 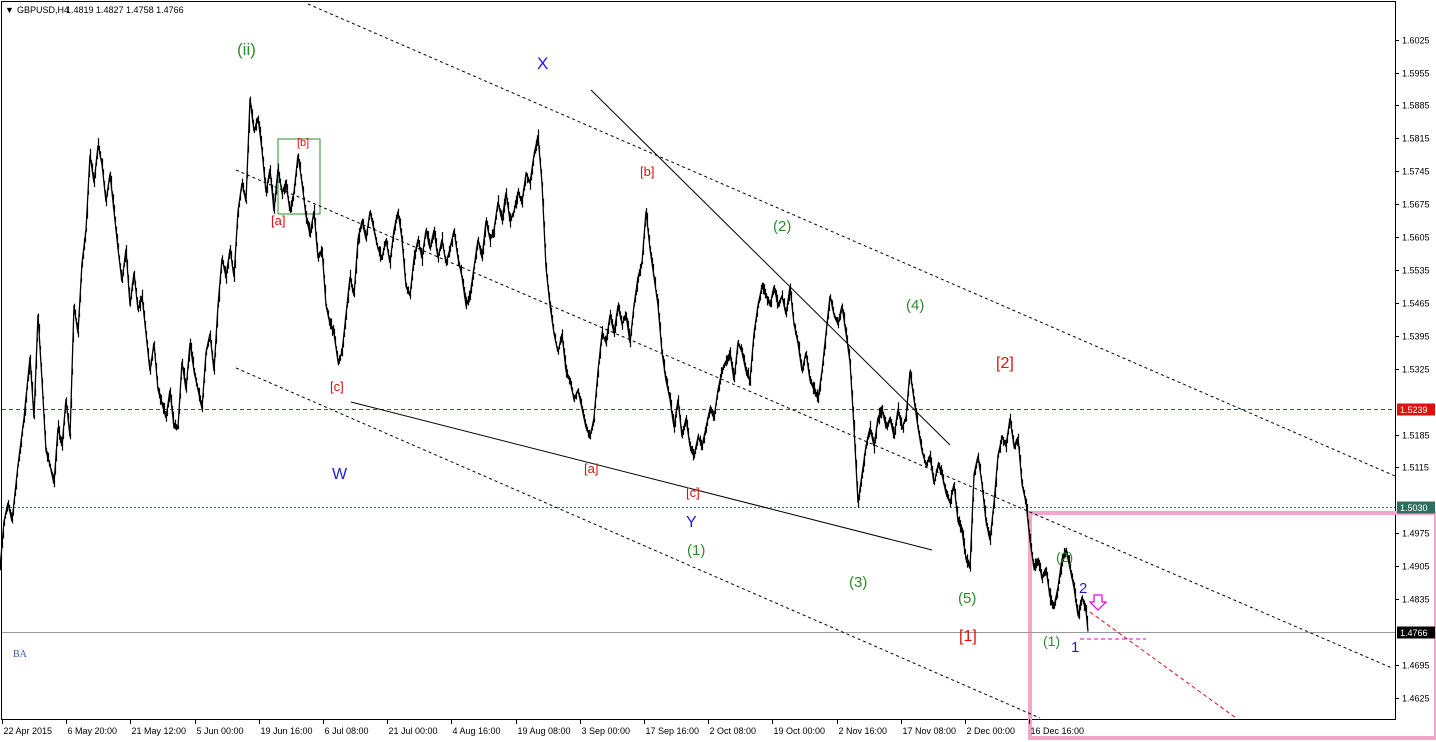 I want to click on price-tag-label-0: 1.5239, so click(x=1414, y=410).